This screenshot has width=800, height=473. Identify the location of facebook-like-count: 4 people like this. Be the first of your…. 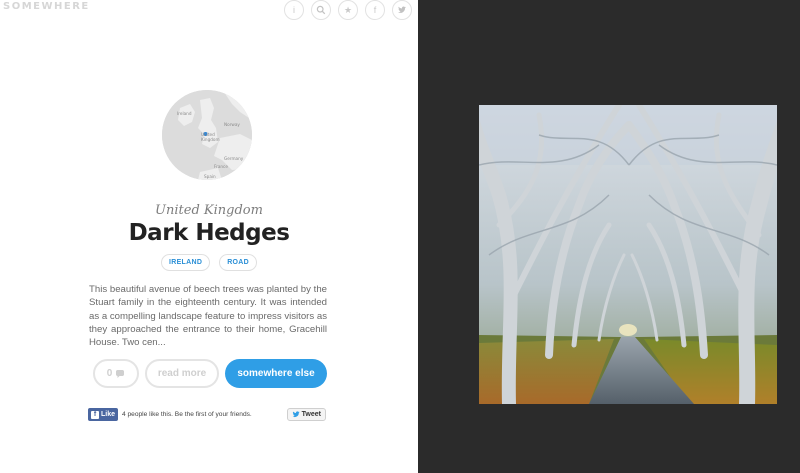
(187, 414).